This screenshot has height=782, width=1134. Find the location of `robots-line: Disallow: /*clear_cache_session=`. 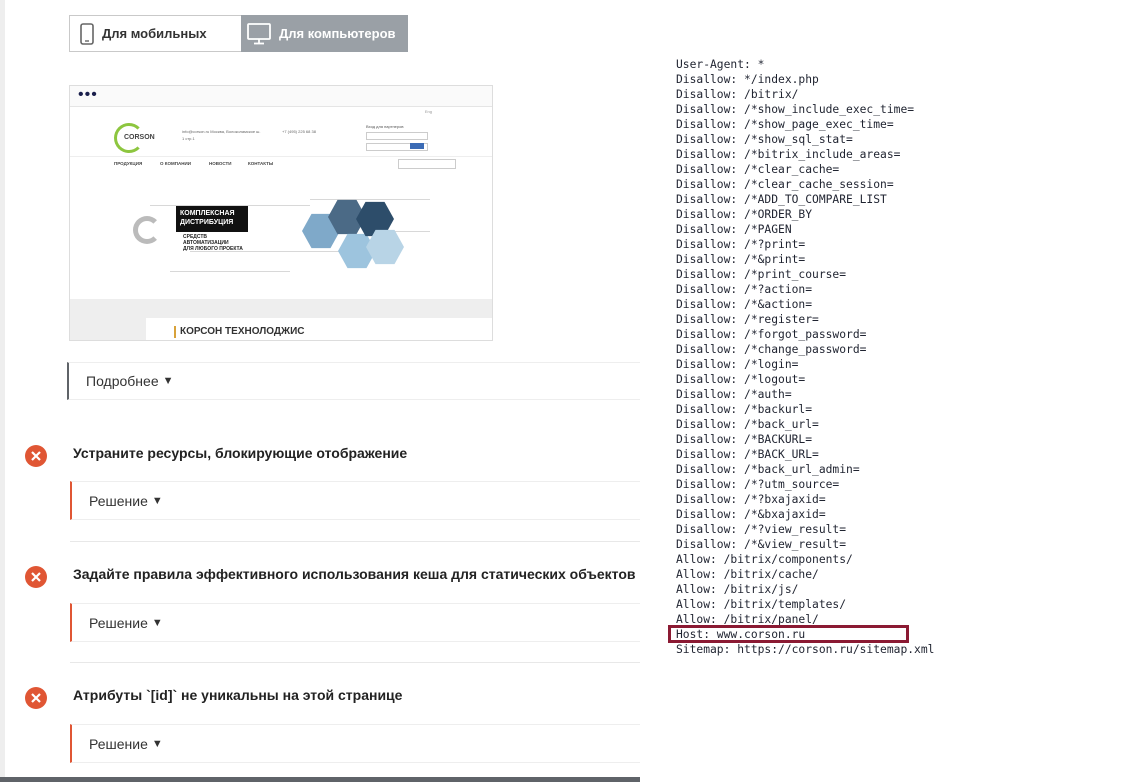

robots-line: Disallow: /*clear_cache_session= is located at coordinates (785, 184).